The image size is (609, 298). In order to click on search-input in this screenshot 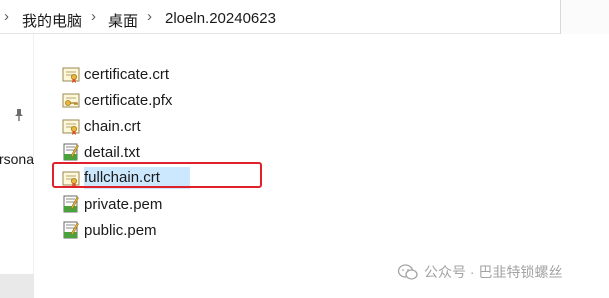, I will do `click(584, 17)`.